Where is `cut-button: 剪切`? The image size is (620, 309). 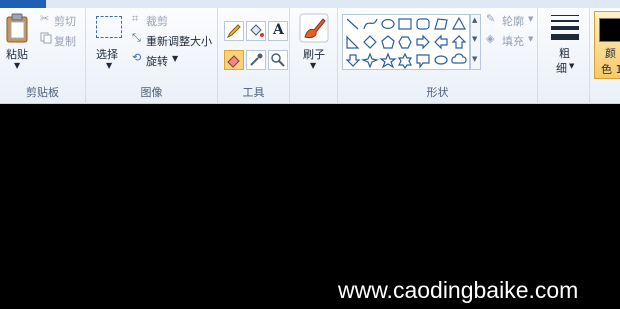
cut-button: 剪切 is located at coordinates (65, 21).